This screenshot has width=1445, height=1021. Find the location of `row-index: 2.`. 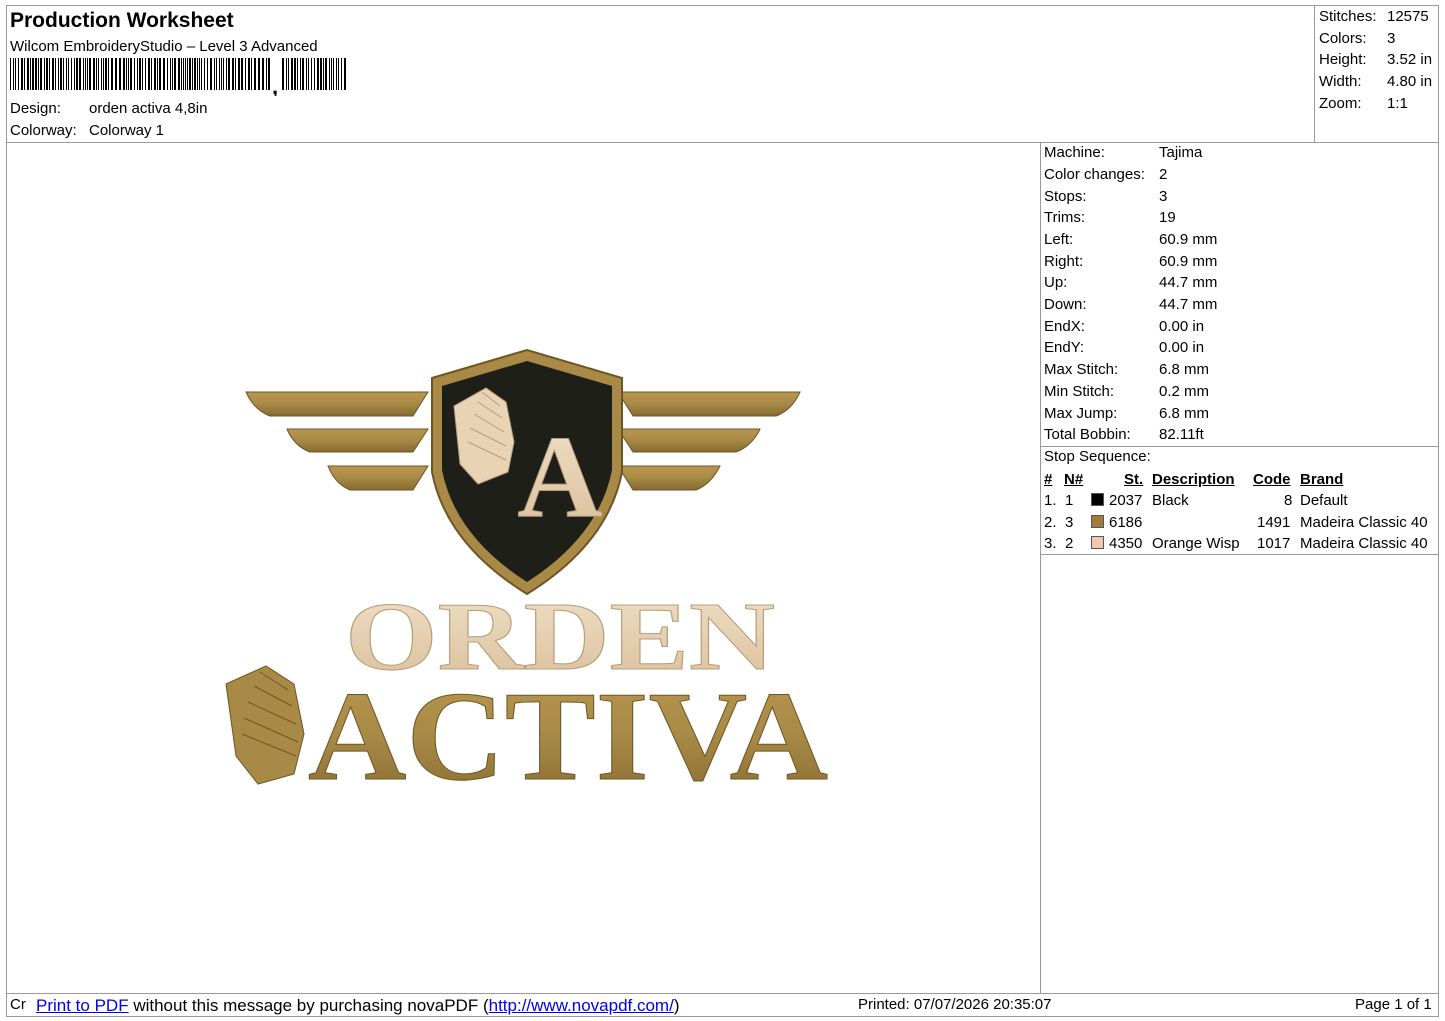

row-index: 2. is located at coordinates (1050, 522).